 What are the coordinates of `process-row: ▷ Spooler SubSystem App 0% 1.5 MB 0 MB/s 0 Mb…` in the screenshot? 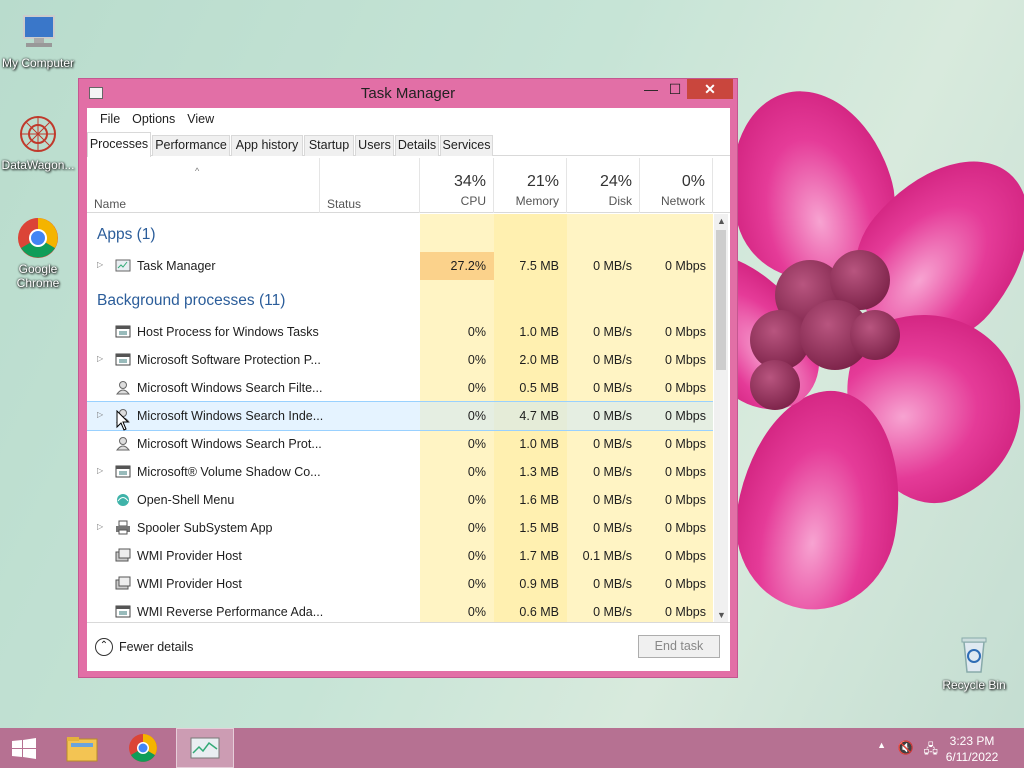 It's located at (400, 528).